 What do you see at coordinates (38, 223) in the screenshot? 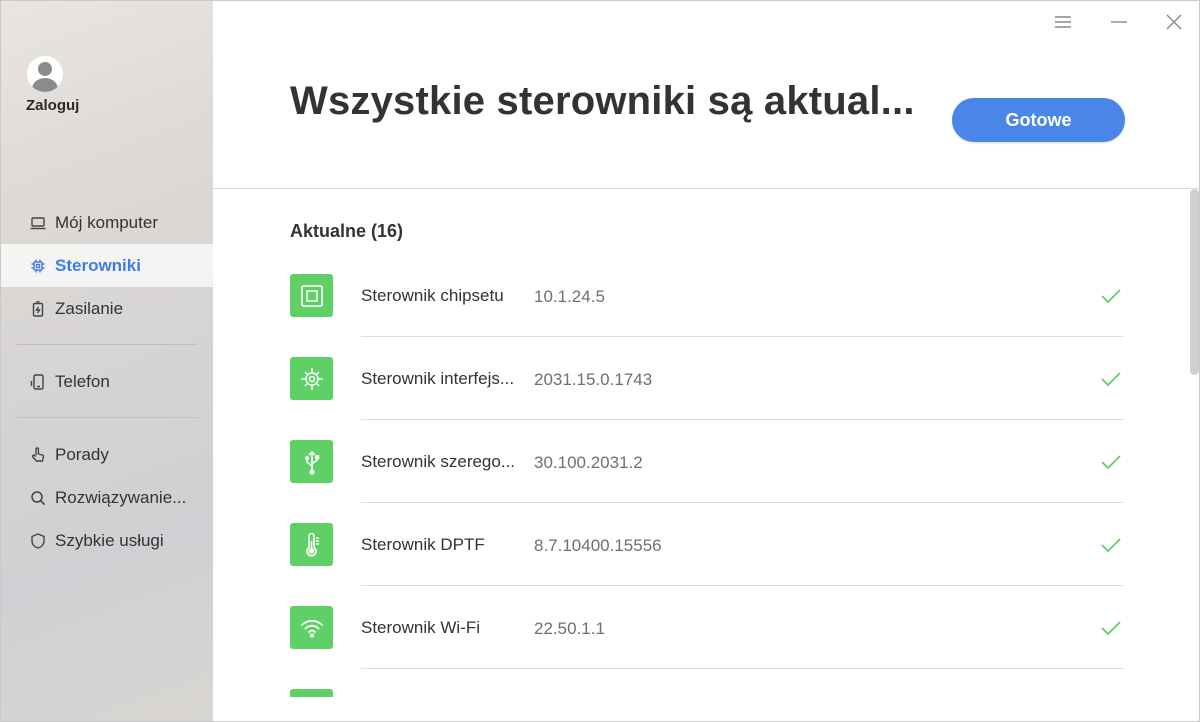
I see `laptop-icon` at bounding box center [38, 223].